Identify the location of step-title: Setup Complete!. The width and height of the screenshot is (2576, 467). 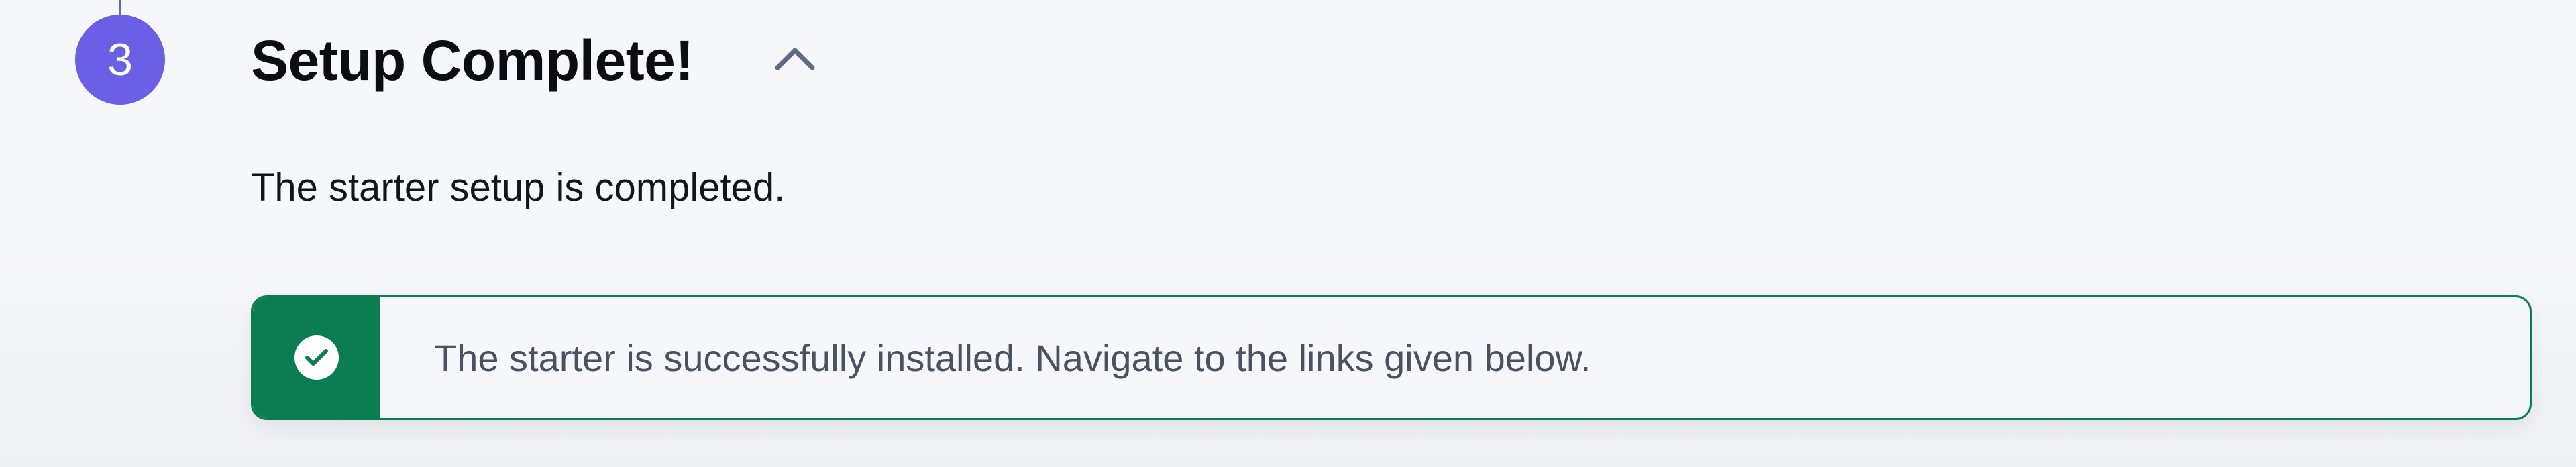
(472, 60).